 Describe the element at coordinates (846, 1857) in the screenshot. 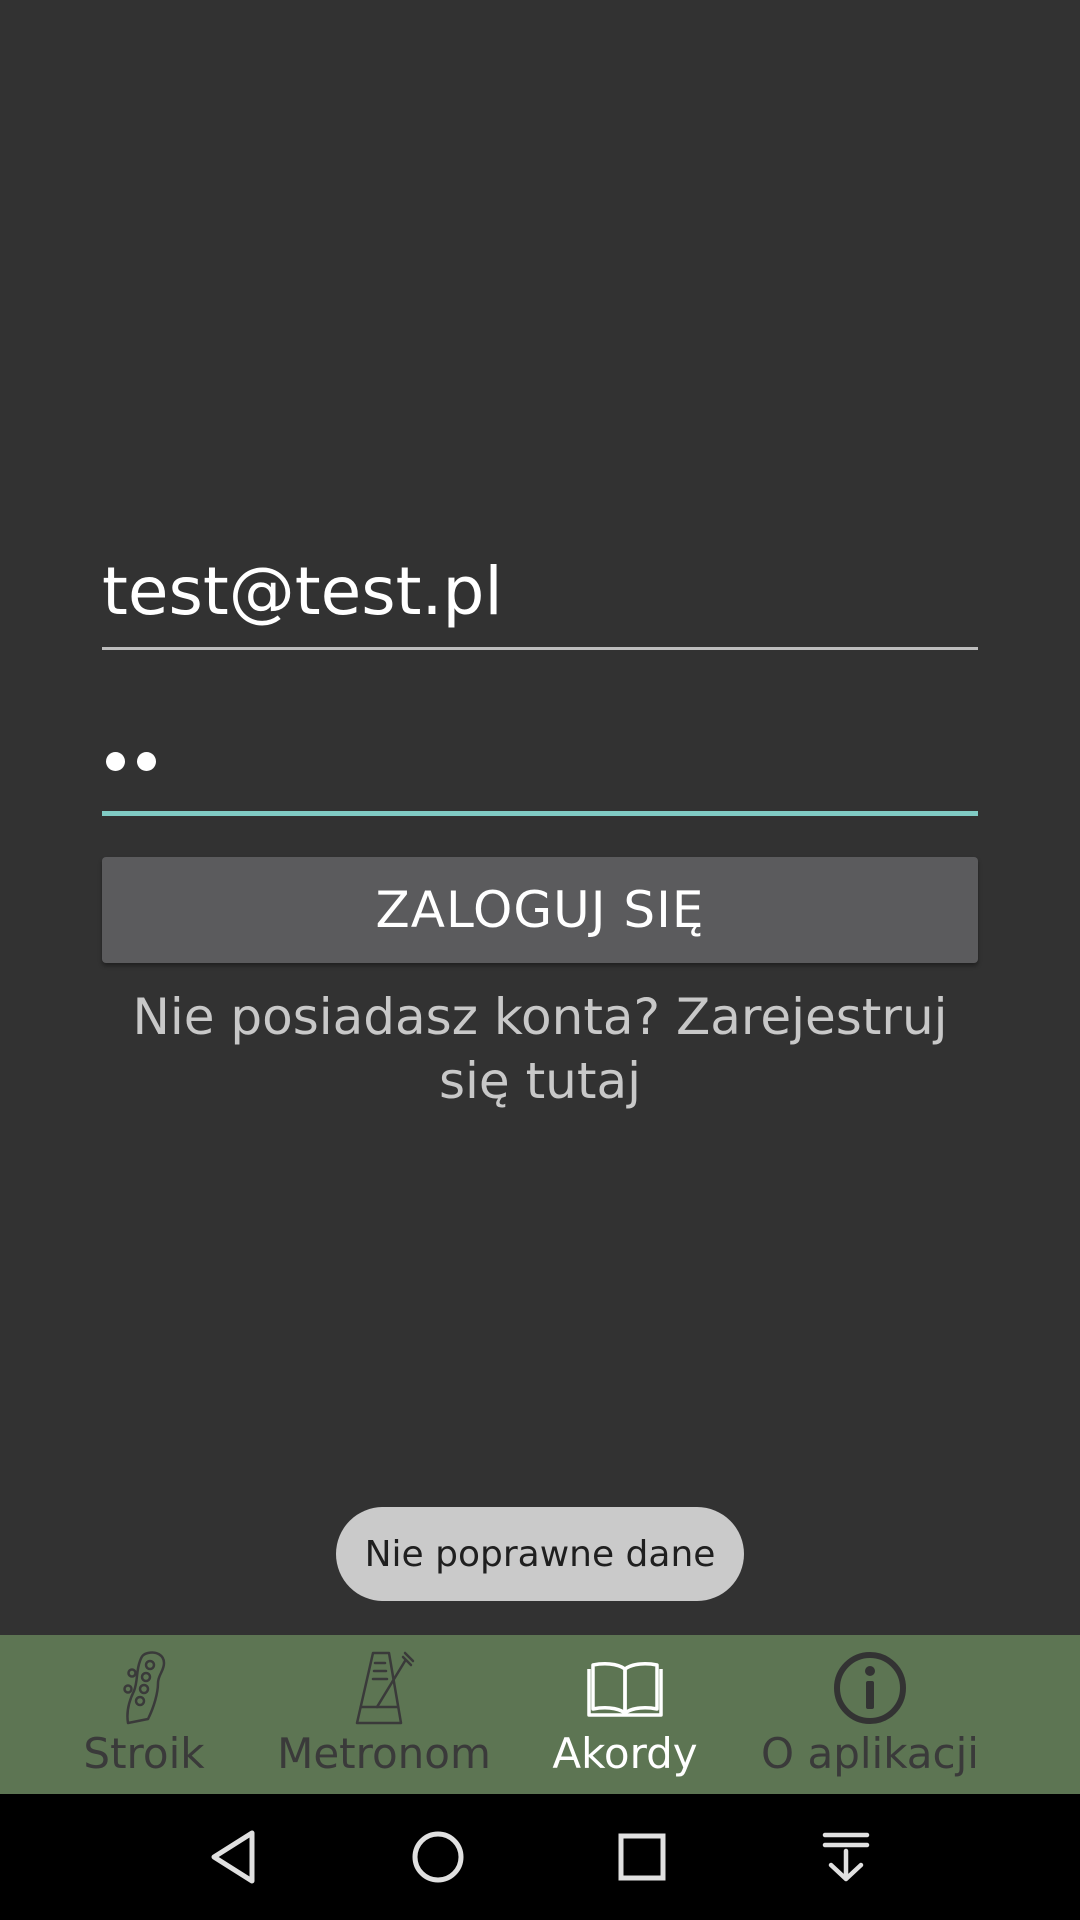

I see `notification-pulldown-icon` at that location.